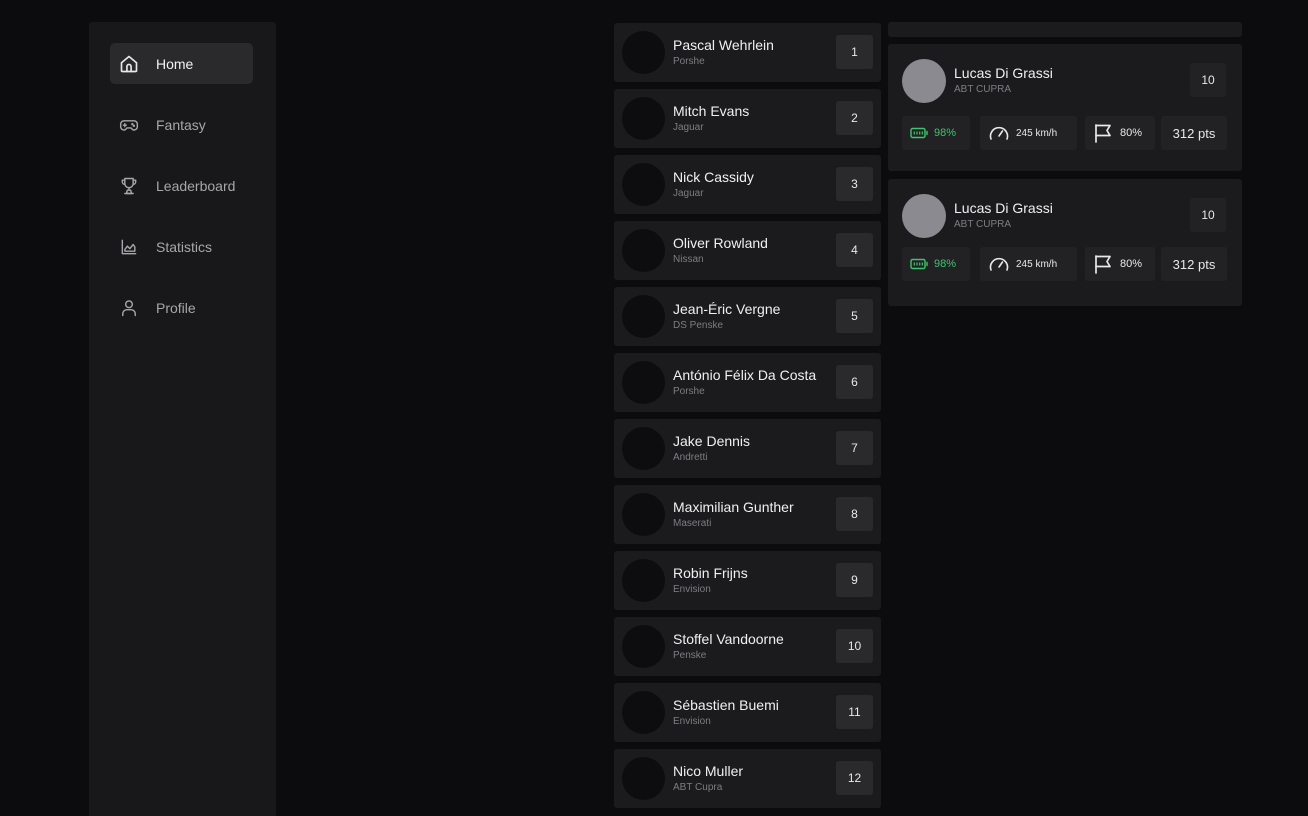 Image resolution: width=1308 pixels, height=816 pixels. Describe the element at coordinates (854, 382) in the screenshot. I see `position-badge: 6` at that location.